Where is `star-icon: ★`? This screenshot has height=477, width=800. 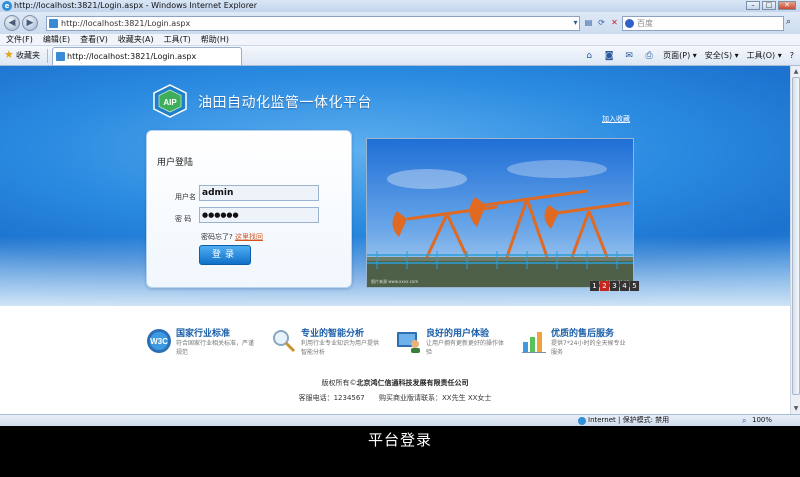
star-icon: ★ is located at coordinates (9, 54).